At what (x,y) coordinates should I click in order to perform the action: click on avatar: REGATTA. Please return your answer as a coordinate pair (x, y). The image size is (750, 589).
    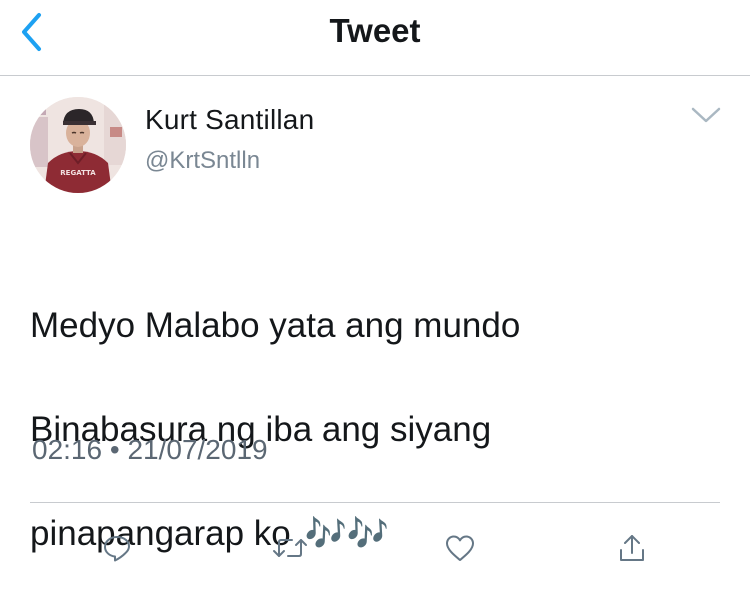
    Looking at the image, I should click on (78, 145).